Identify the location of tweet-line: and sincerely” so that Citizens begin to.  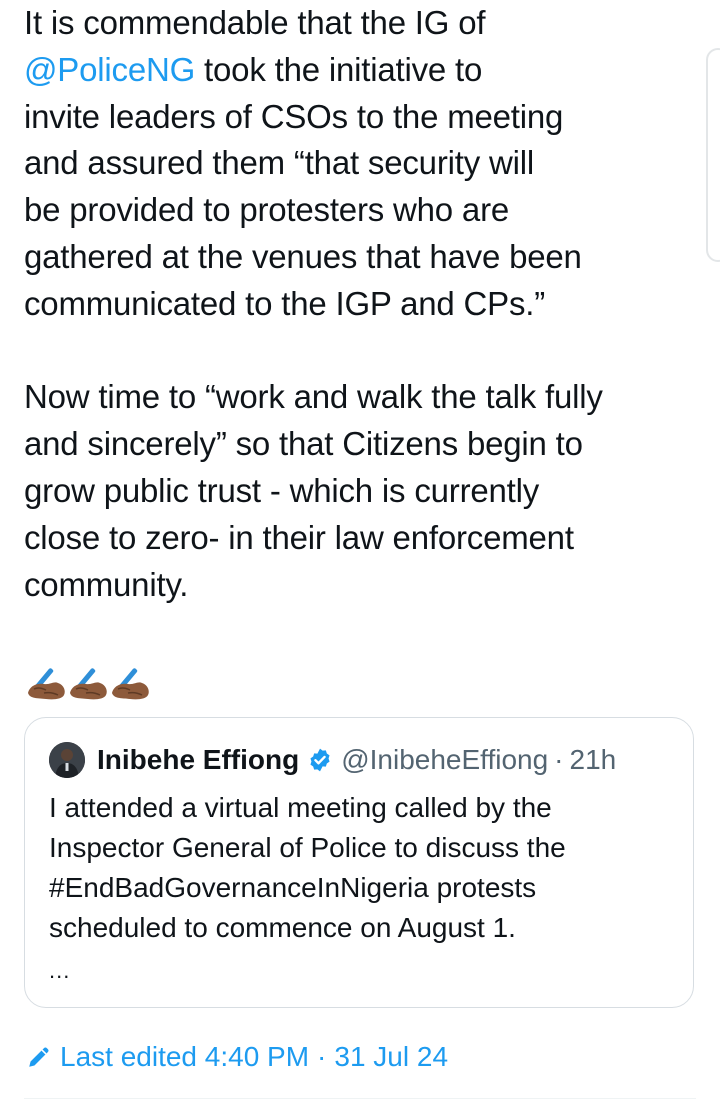
(303, 444).